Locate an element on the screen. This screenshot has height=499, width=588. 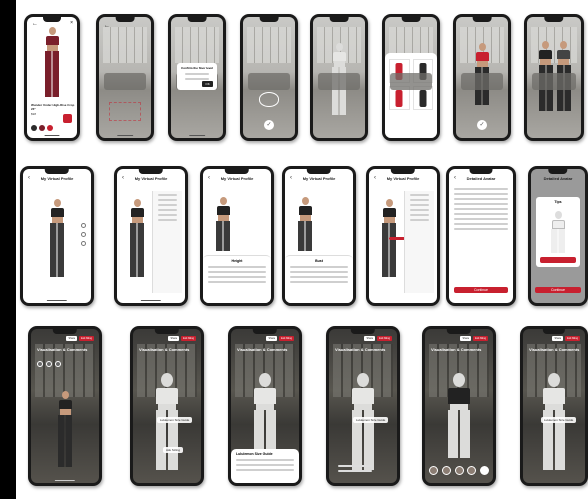
floor-confirm-screen: Confirm the floor level OK is located at coordinates (197, 77).